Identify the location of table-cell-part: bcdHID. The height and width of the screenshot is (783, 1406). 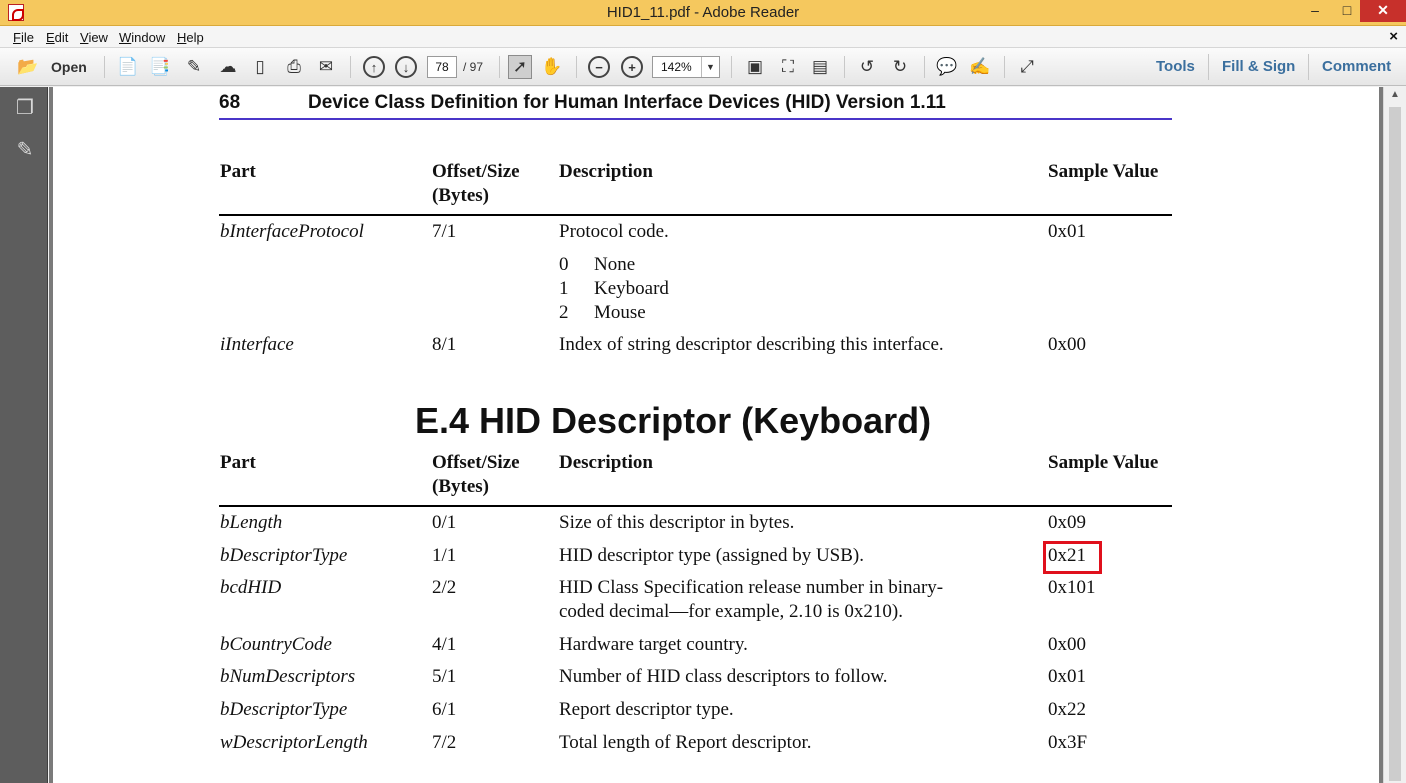
(251, 587).